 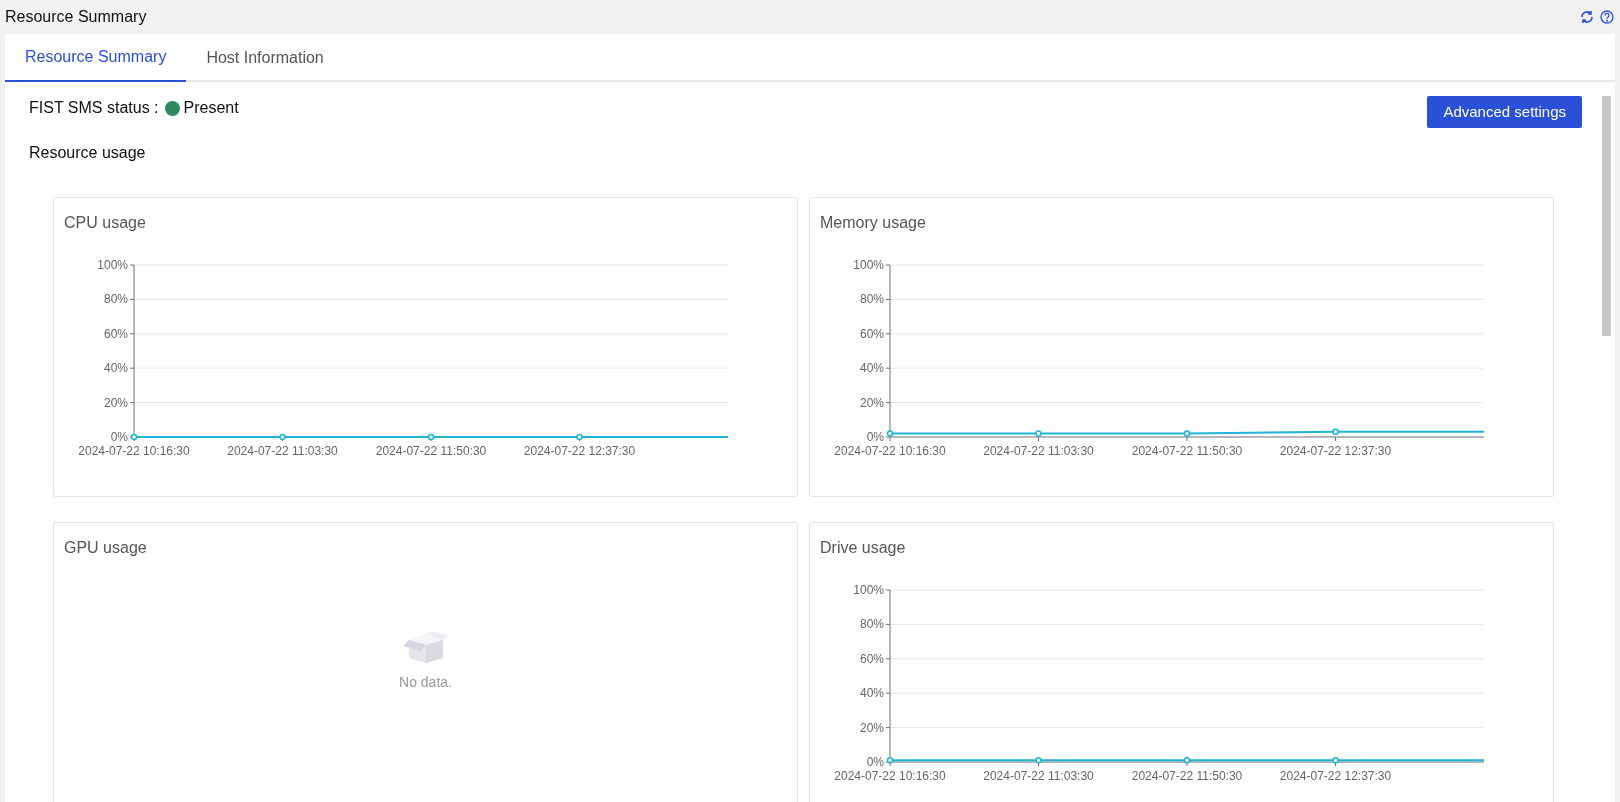 What do you see at coordinates (105, 223) in the screenshot?
I see `card-title: CPU usage` at bounding box center [105, 223].